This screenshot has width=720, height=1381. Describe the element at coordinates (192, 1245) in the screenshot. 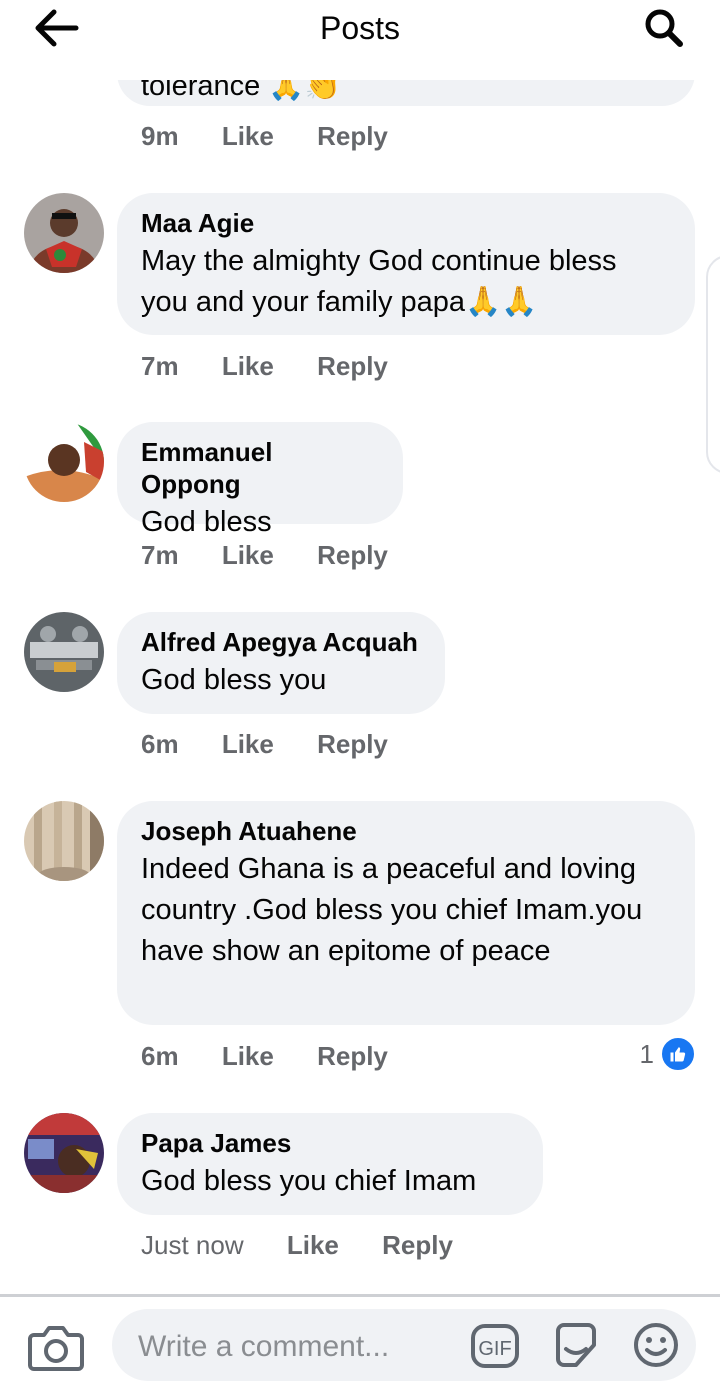

I see `comment-time: Just now` at that location.